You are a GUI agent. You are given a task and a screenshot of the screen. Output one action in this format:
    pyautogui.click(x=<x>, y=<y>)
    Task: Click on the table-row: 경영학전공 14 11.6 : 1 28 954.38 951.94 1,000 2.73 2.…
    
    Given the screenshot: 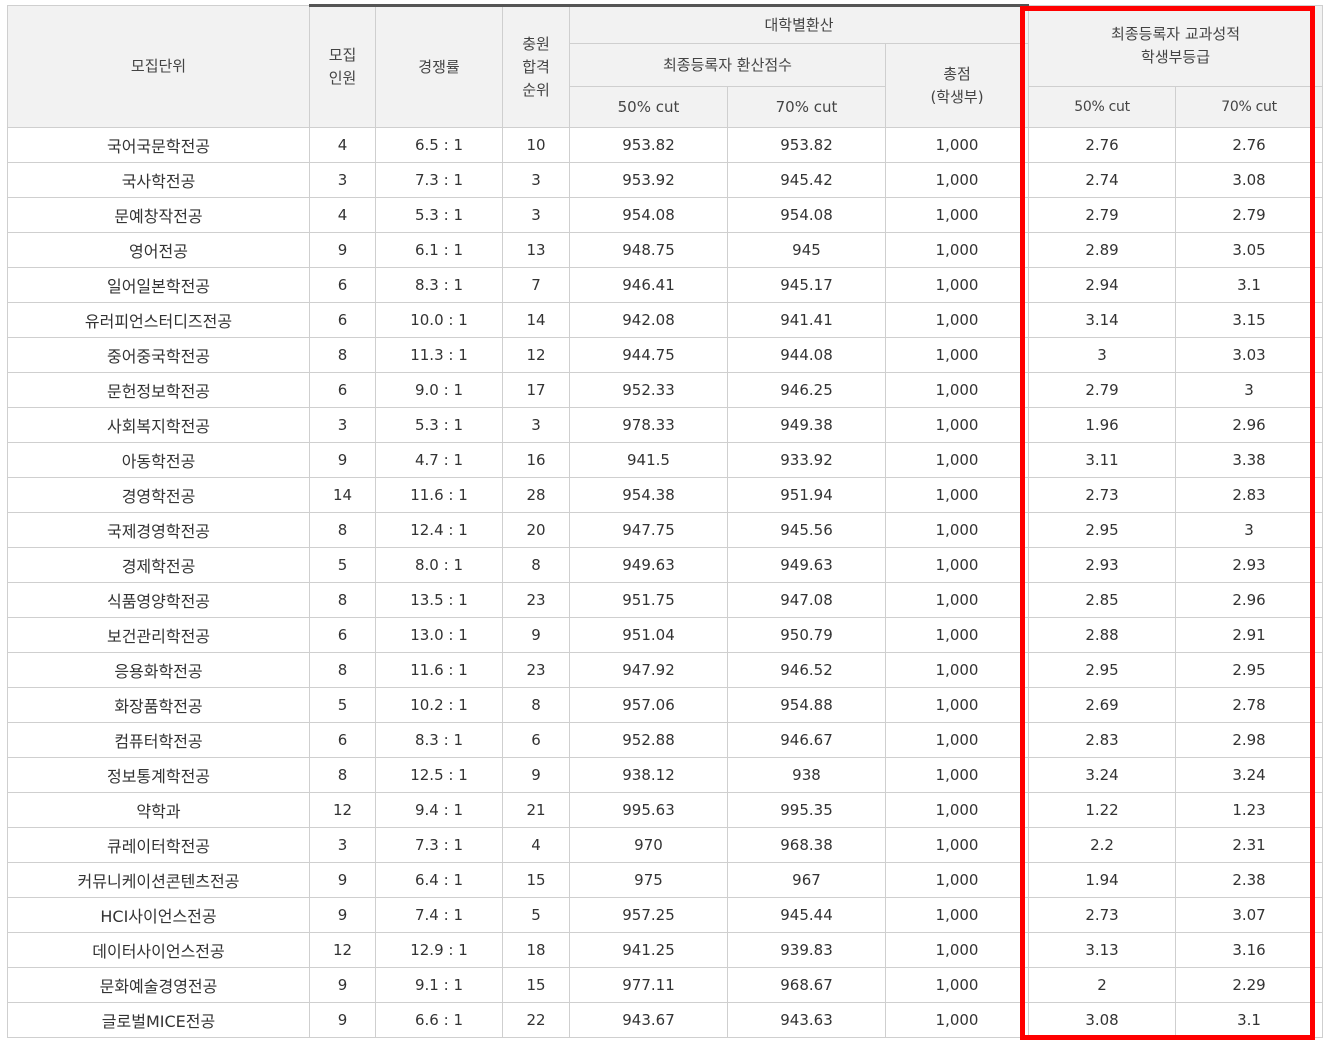 What is the action you would take?
    pyautogui.click(x=665, y=495)
    